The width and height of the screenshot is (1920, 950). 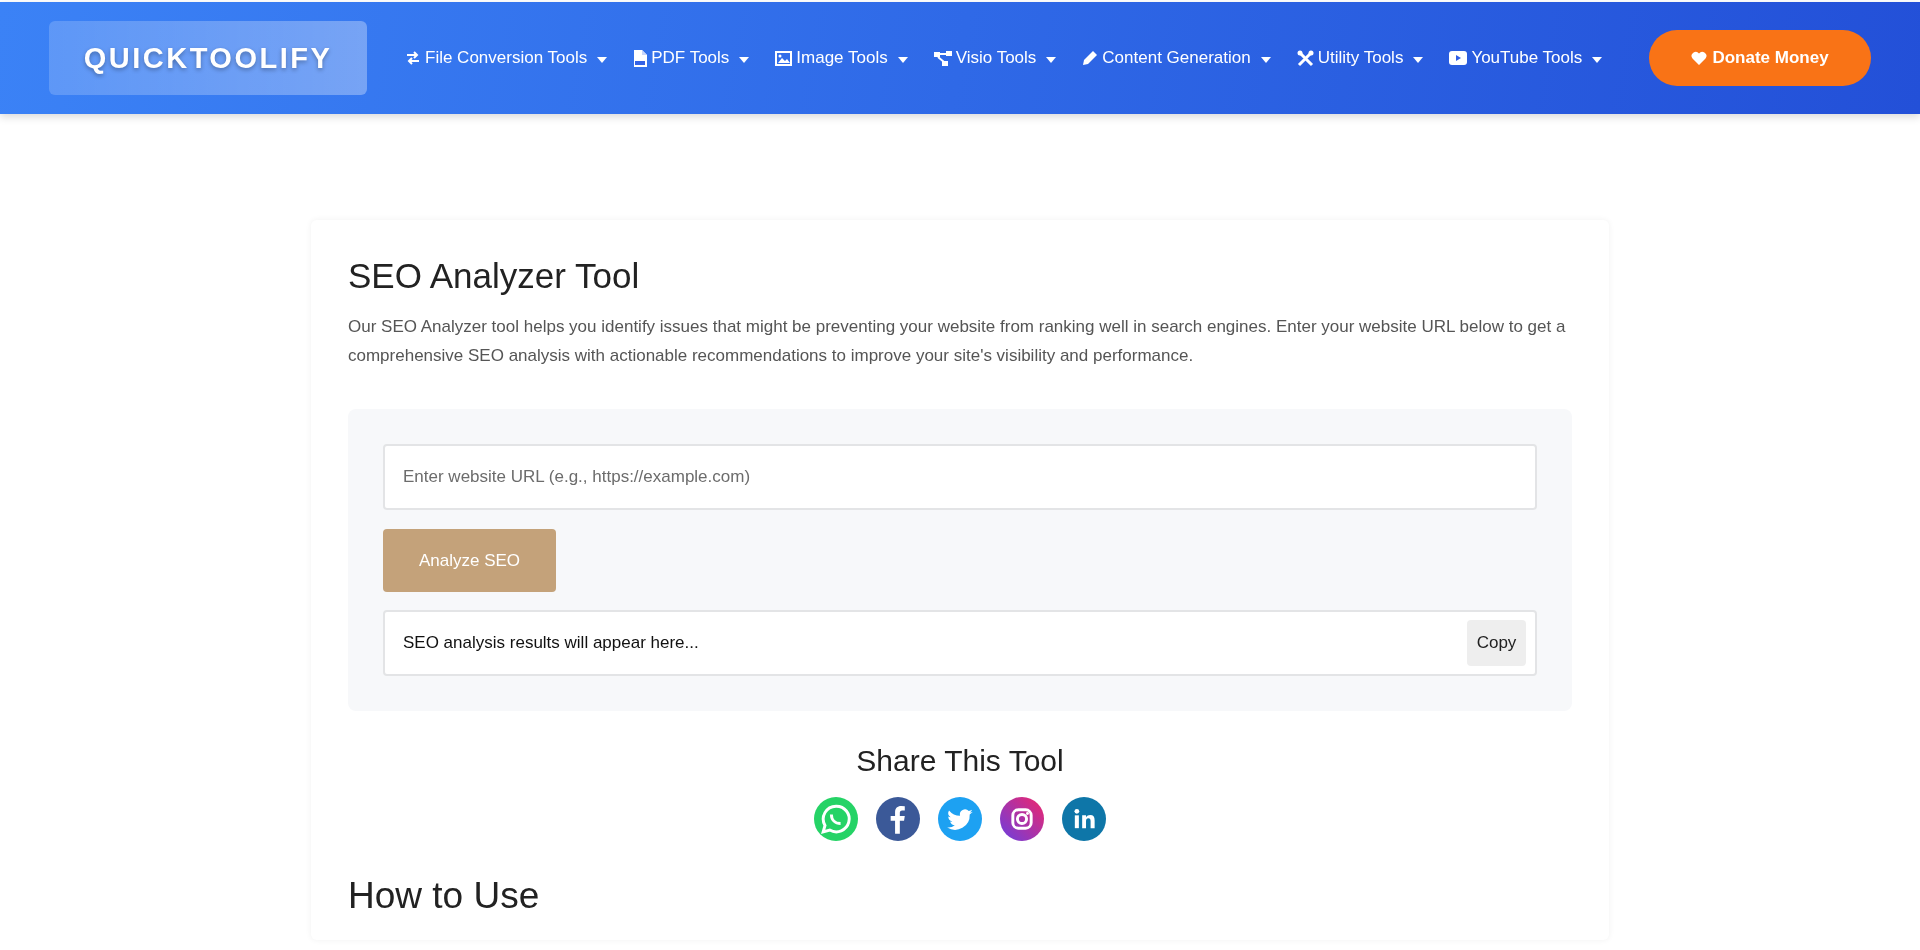 What do you see at coordinates (960, 819) in the screenshot?
I see `bird-icon` at bounding box center [960, 819].